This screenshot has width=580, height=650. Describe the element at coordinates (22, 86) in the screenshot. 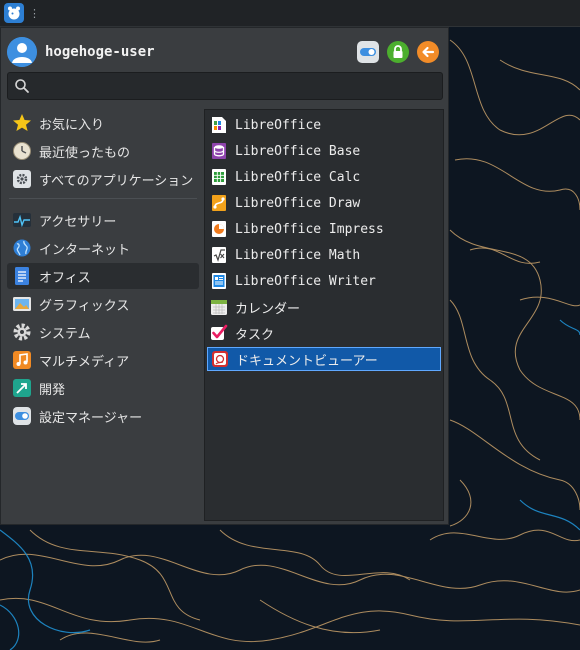

I see `search-icon` at that location.